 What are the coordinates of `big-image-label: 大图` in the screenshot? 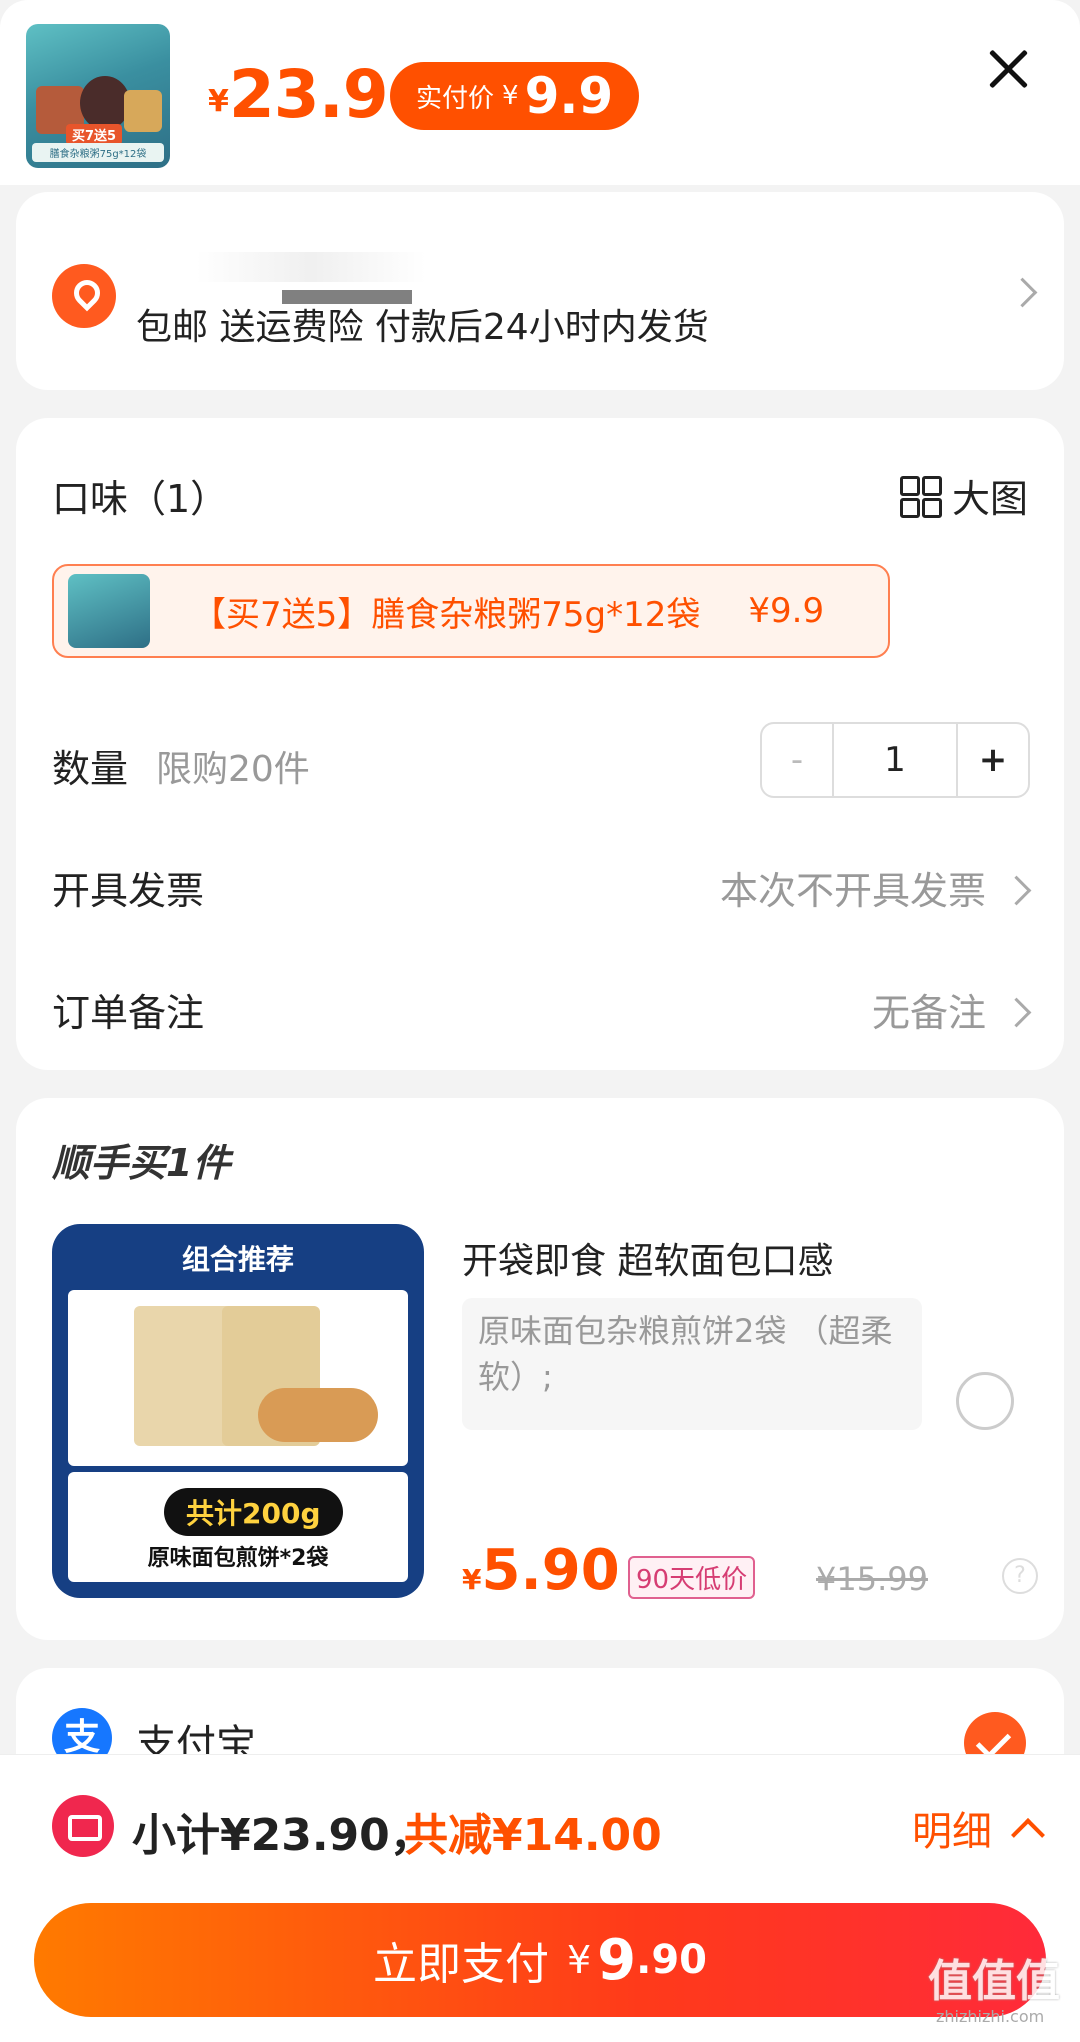 It's located at (989, 499).